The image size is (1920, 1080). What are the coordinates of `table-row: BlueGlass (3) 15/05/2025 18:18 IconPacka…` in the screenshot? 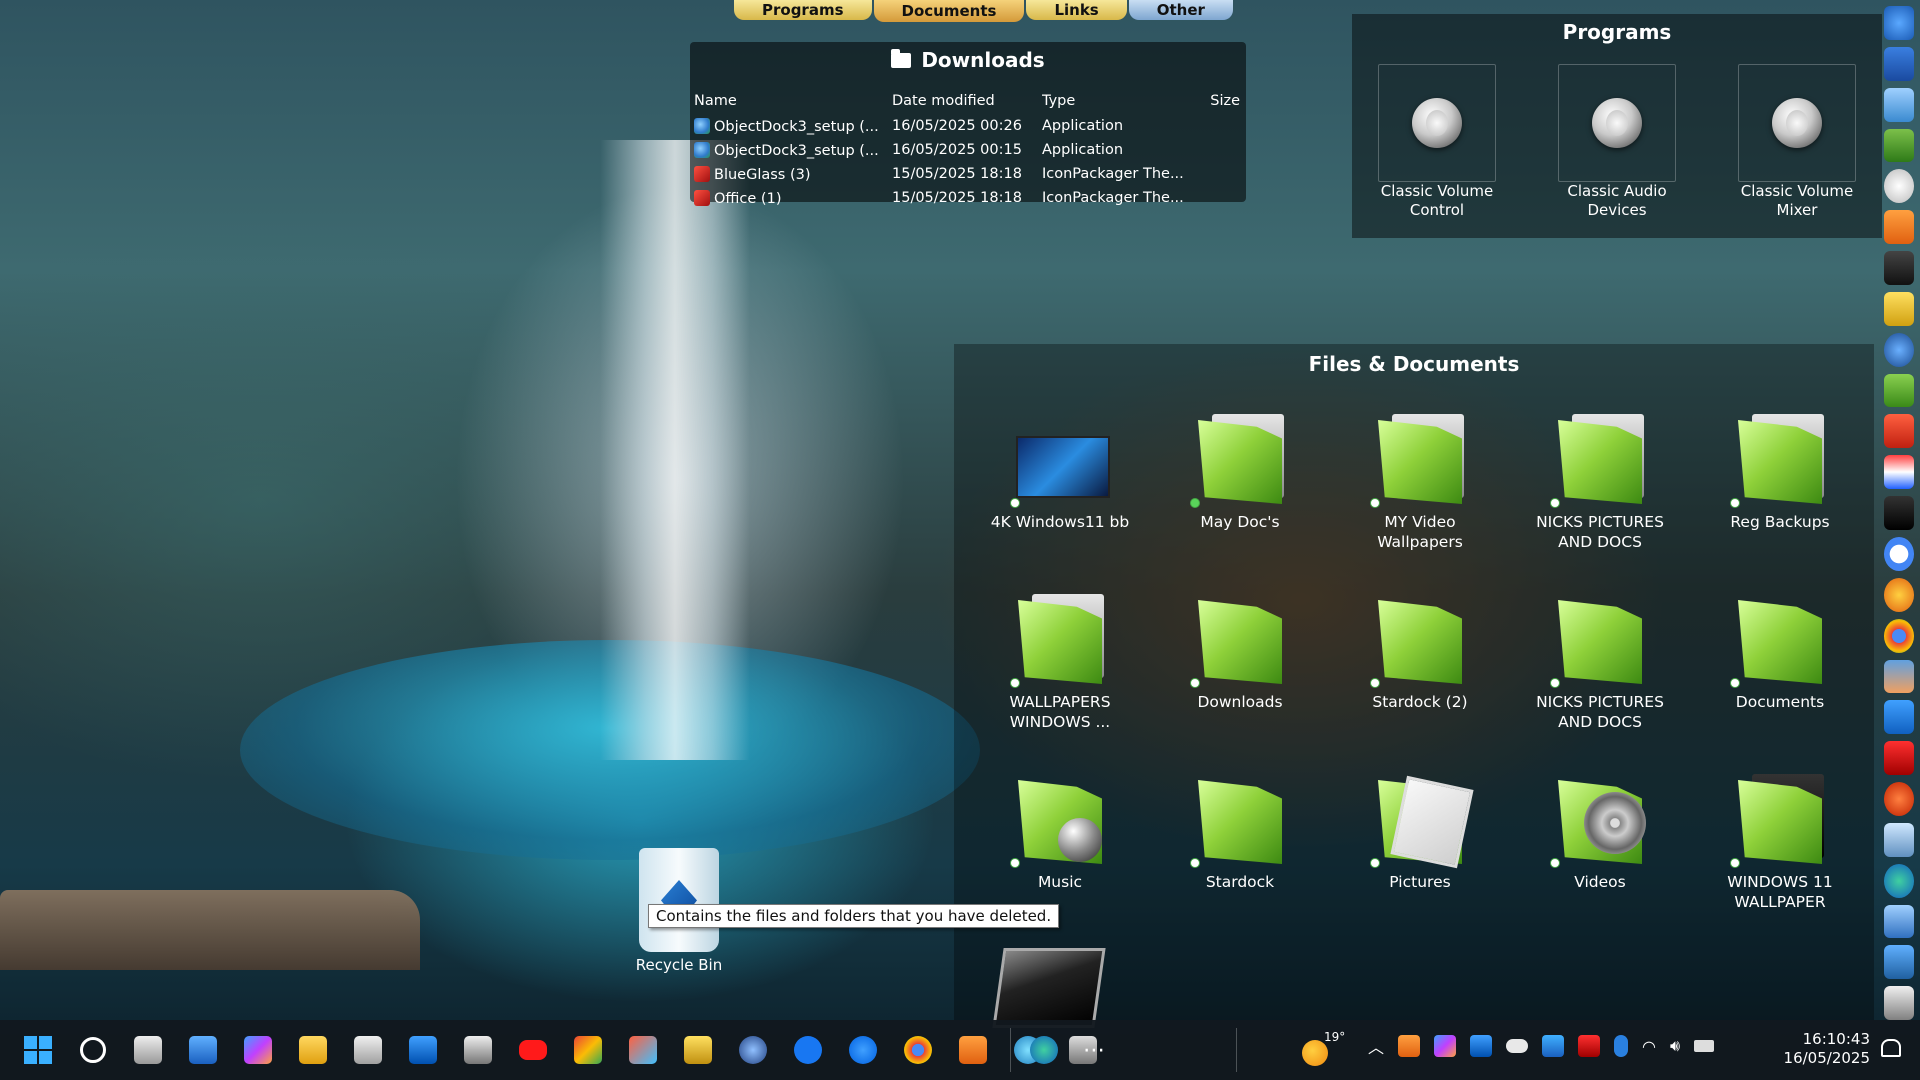 It's located at (968, 174).